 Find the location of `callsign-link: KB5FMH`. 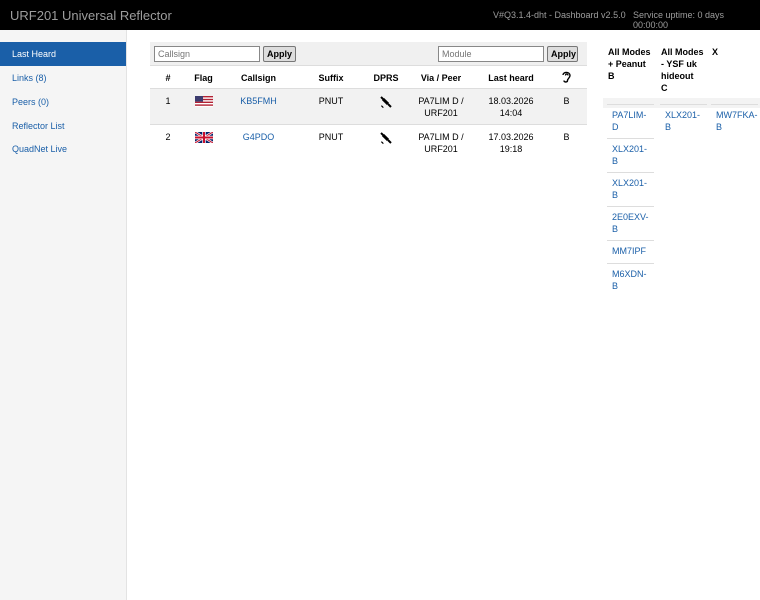

callsign-link: KB5FMH is located at coordinates (258, 105).